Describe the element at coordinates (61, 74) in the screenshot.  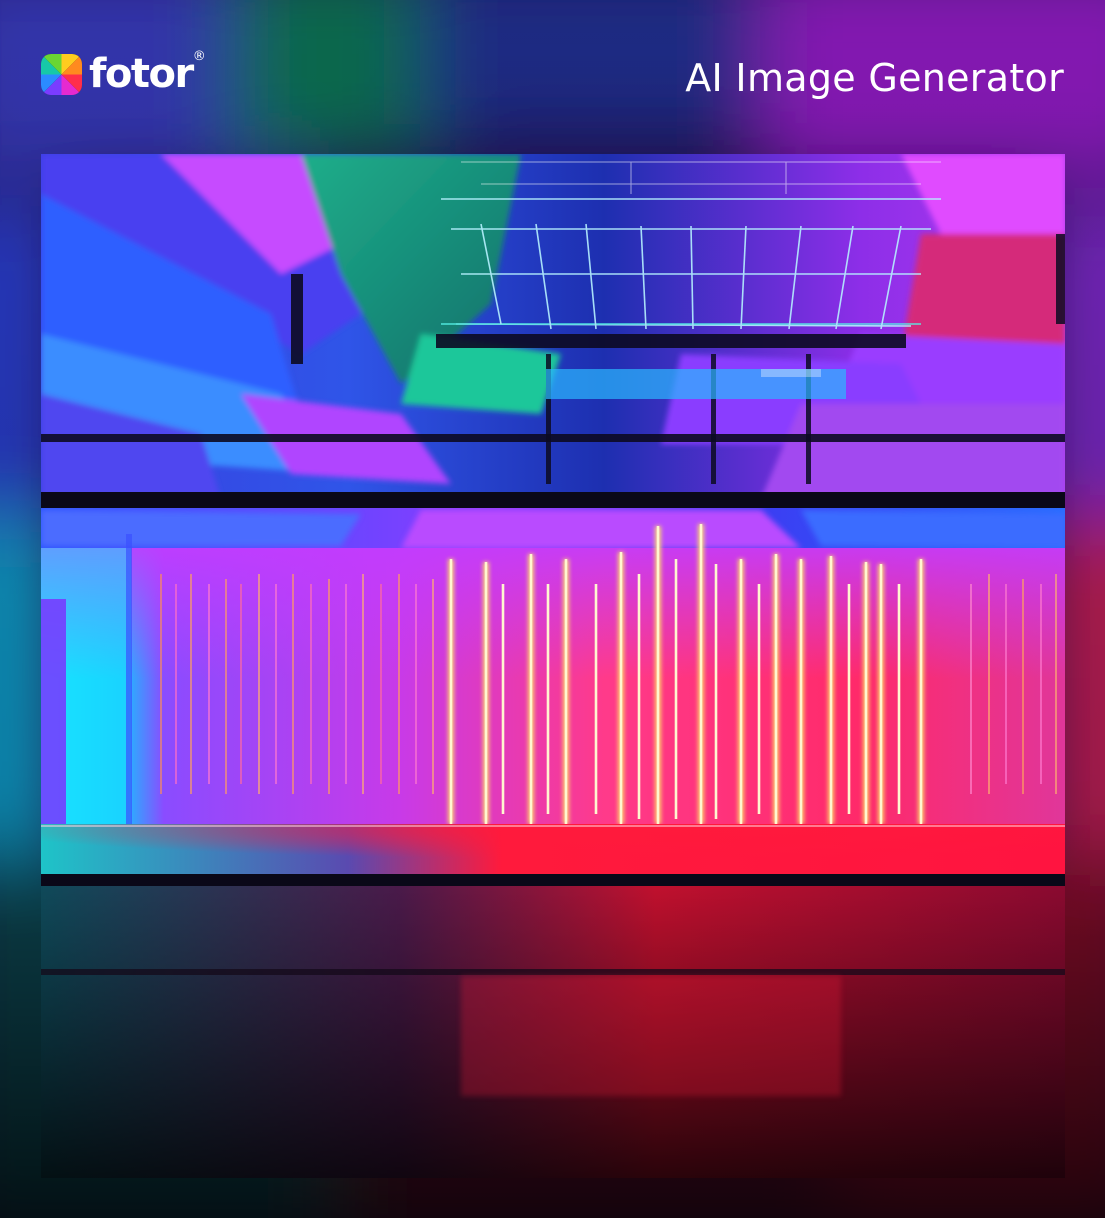
I see `color-wheel-icon` at that location.